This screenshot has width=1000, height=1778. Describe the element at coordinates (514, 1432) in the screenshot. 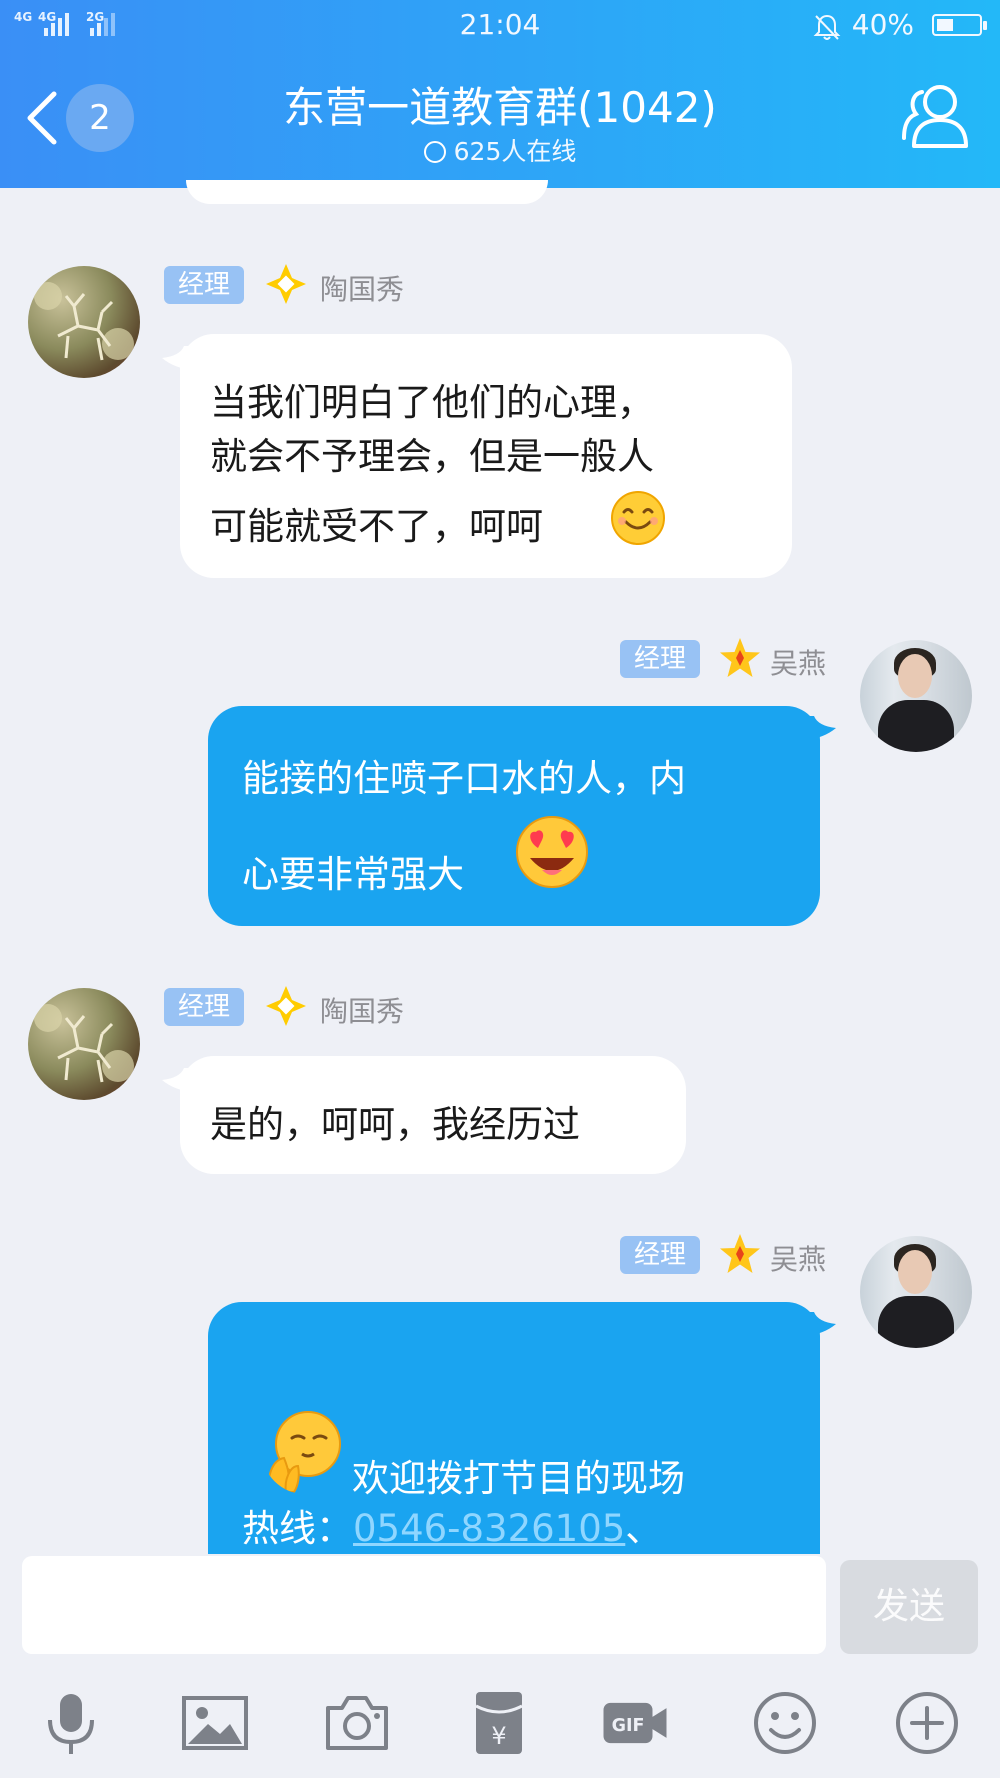

I see `message-bubble: 欢迎拨打节目的现场 热线：0546-8326105、` at that location.